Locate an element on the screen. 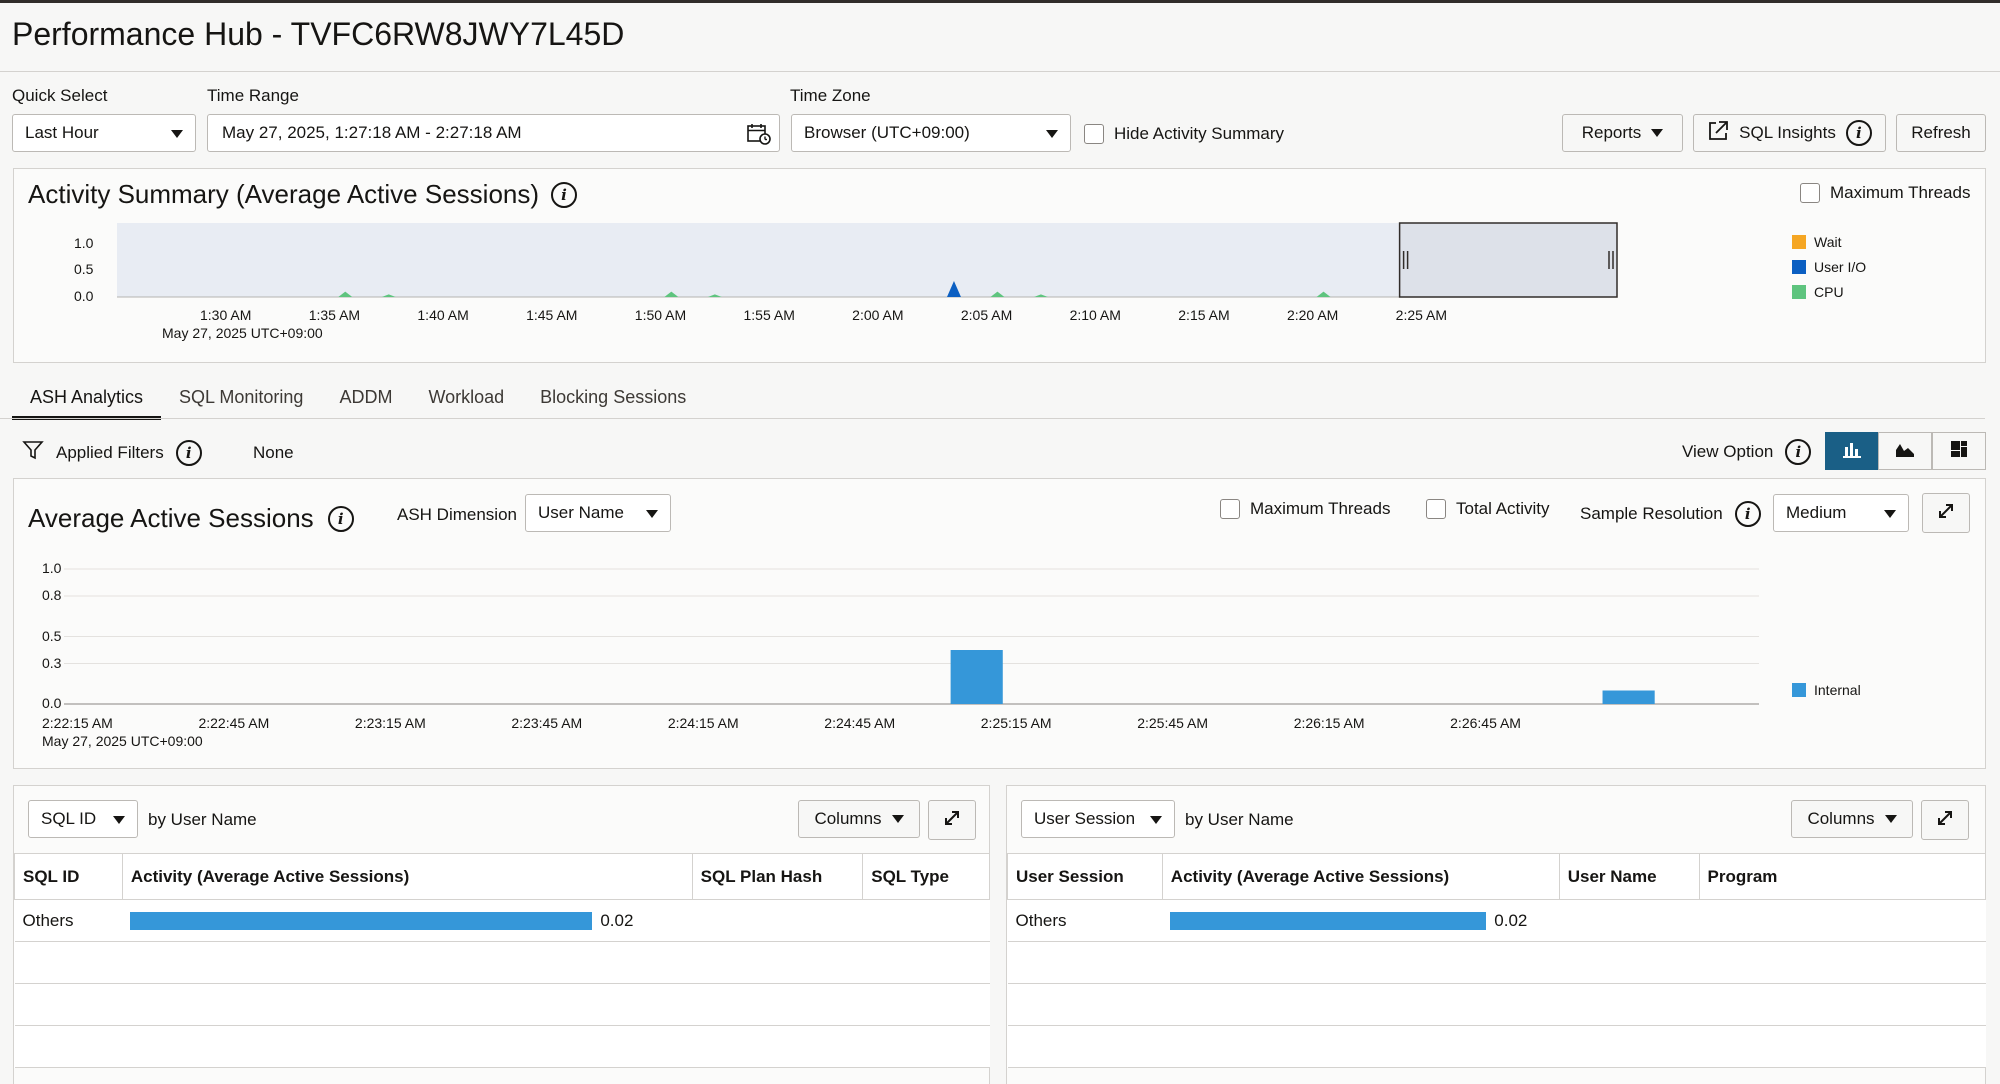  user-session-dimension-dropdown: User Session is located at coordinates (1098, 819).